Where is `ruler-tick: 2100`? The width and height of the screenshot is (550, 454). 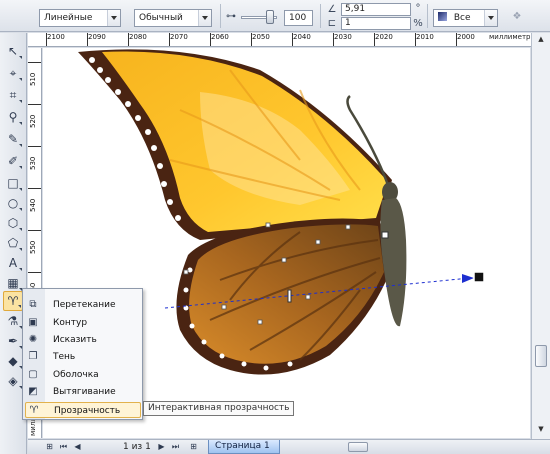 ruler-tick: 2100 is located at coordinates (55, 39).